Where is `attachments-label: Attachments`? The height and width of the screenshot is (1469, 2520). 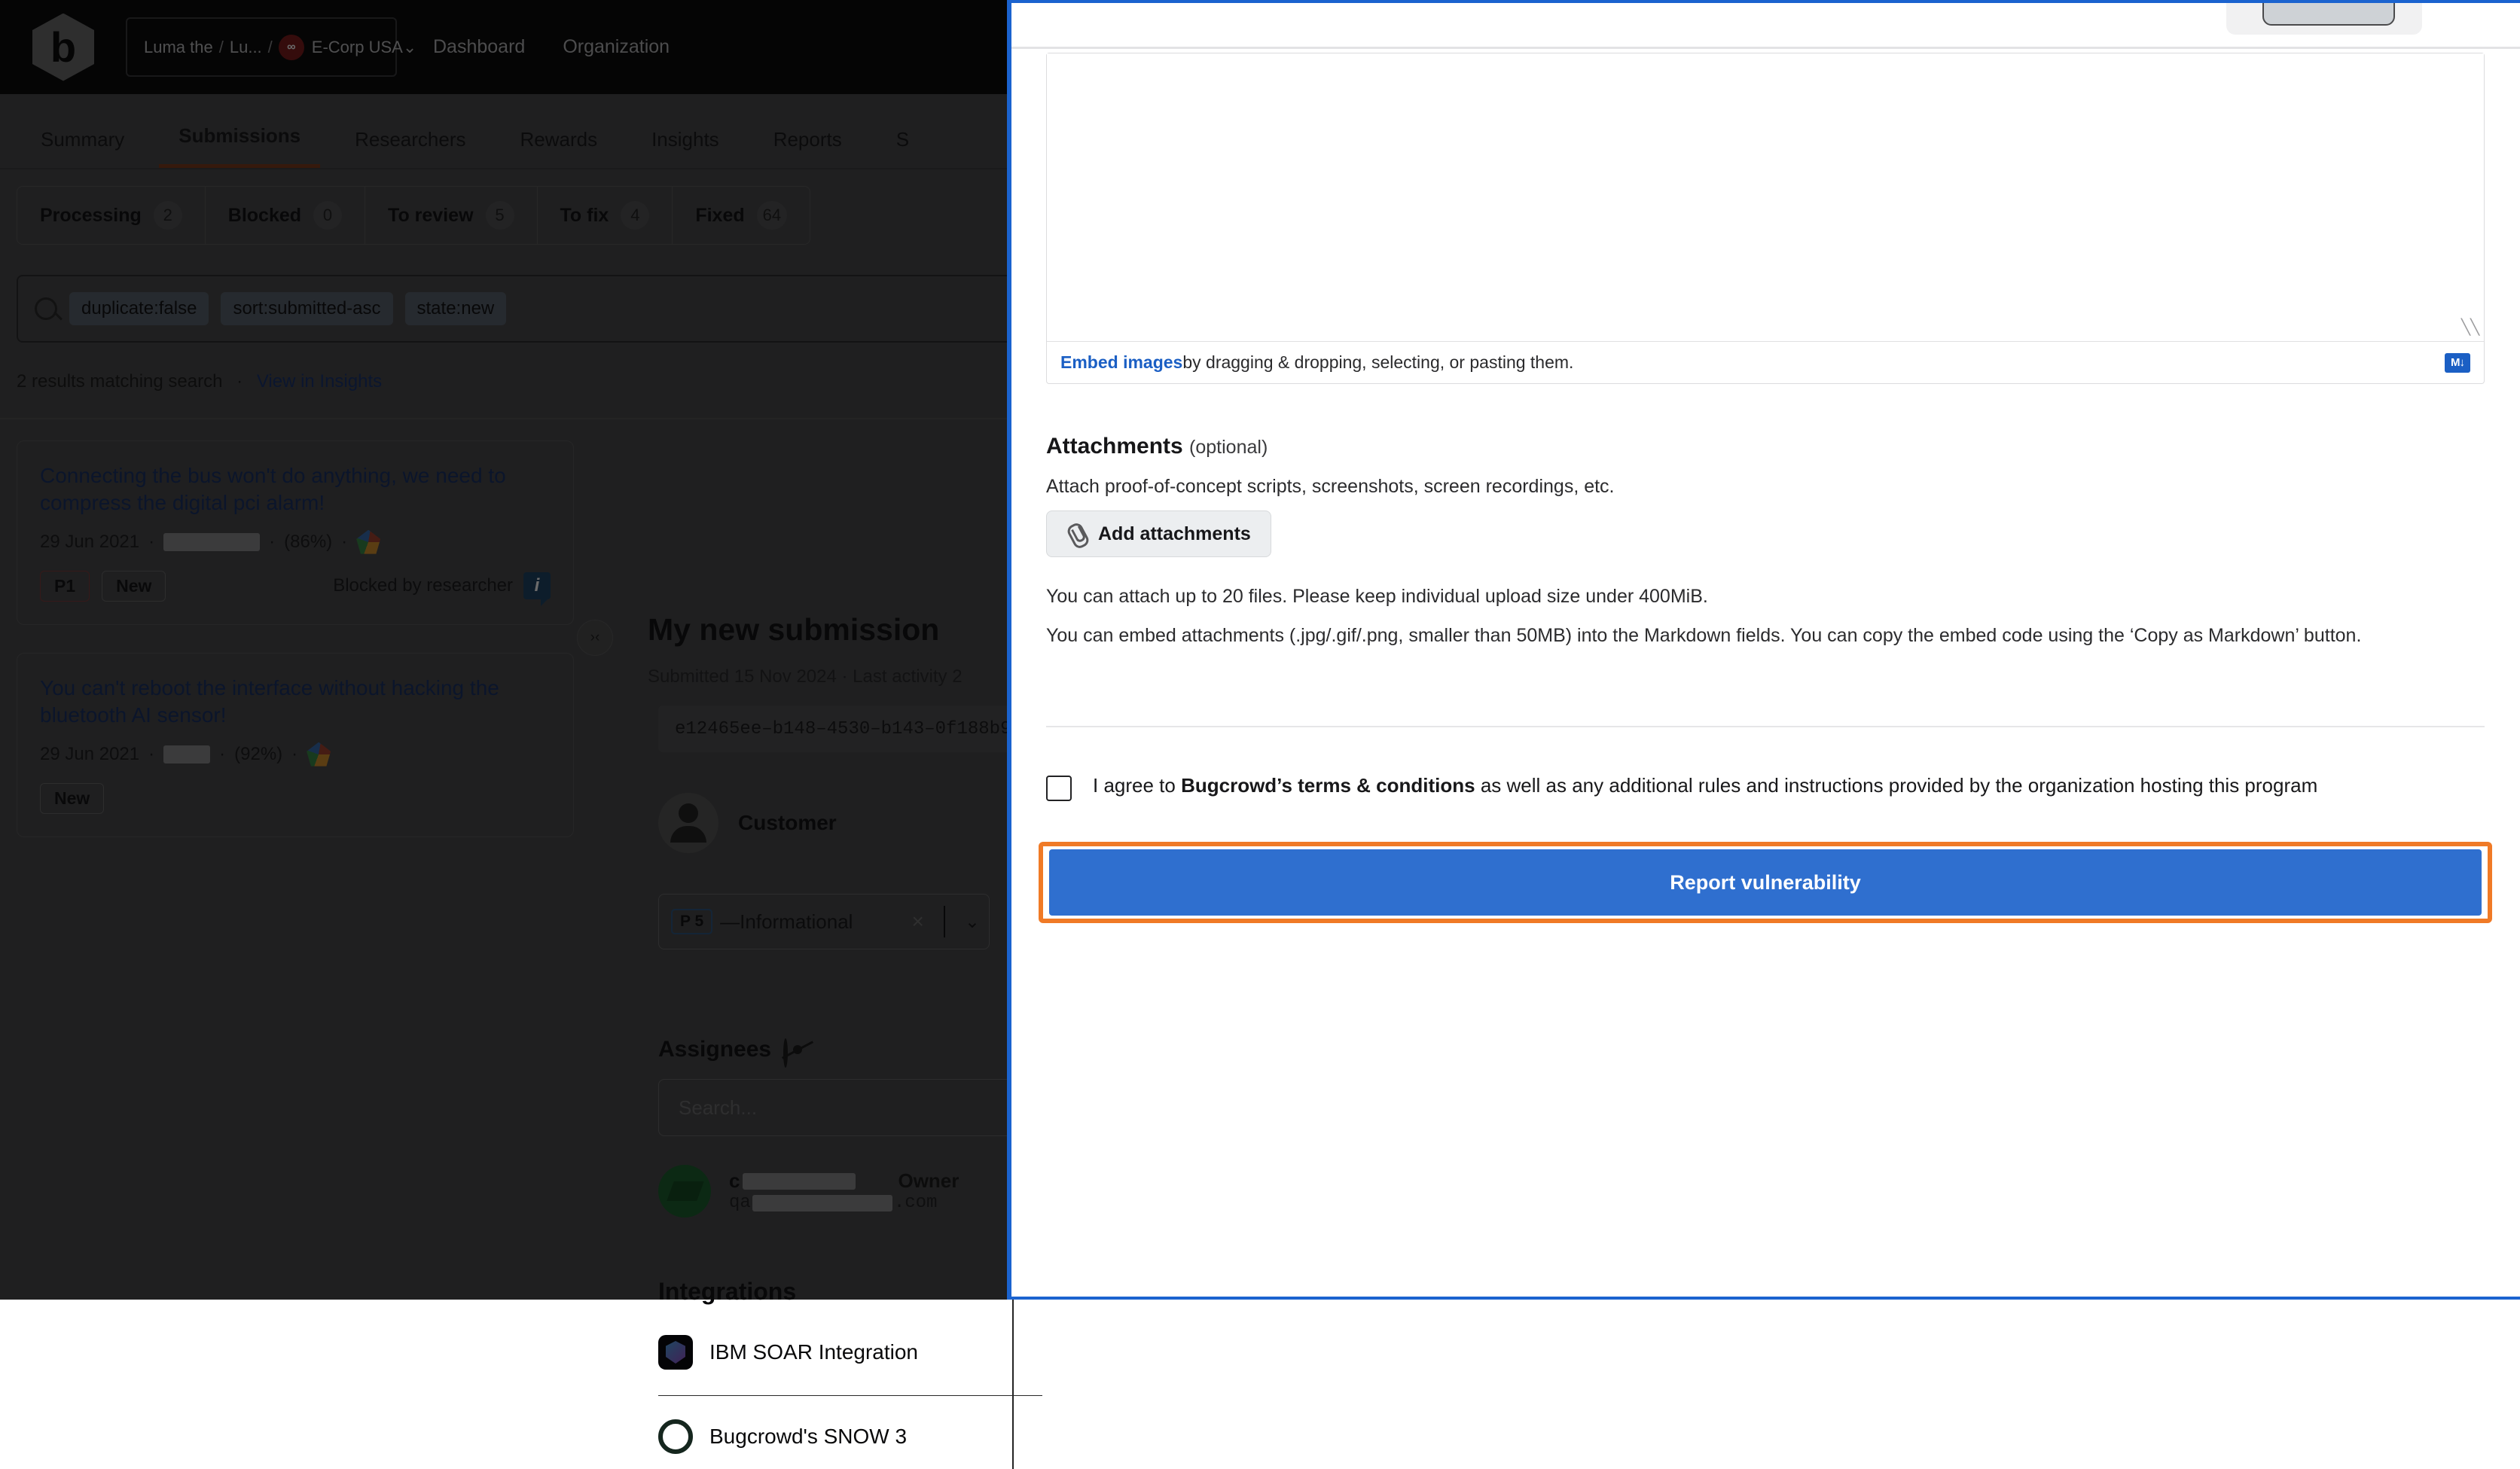 attachments-label: Attachments is located at coordinates (1114, 446).